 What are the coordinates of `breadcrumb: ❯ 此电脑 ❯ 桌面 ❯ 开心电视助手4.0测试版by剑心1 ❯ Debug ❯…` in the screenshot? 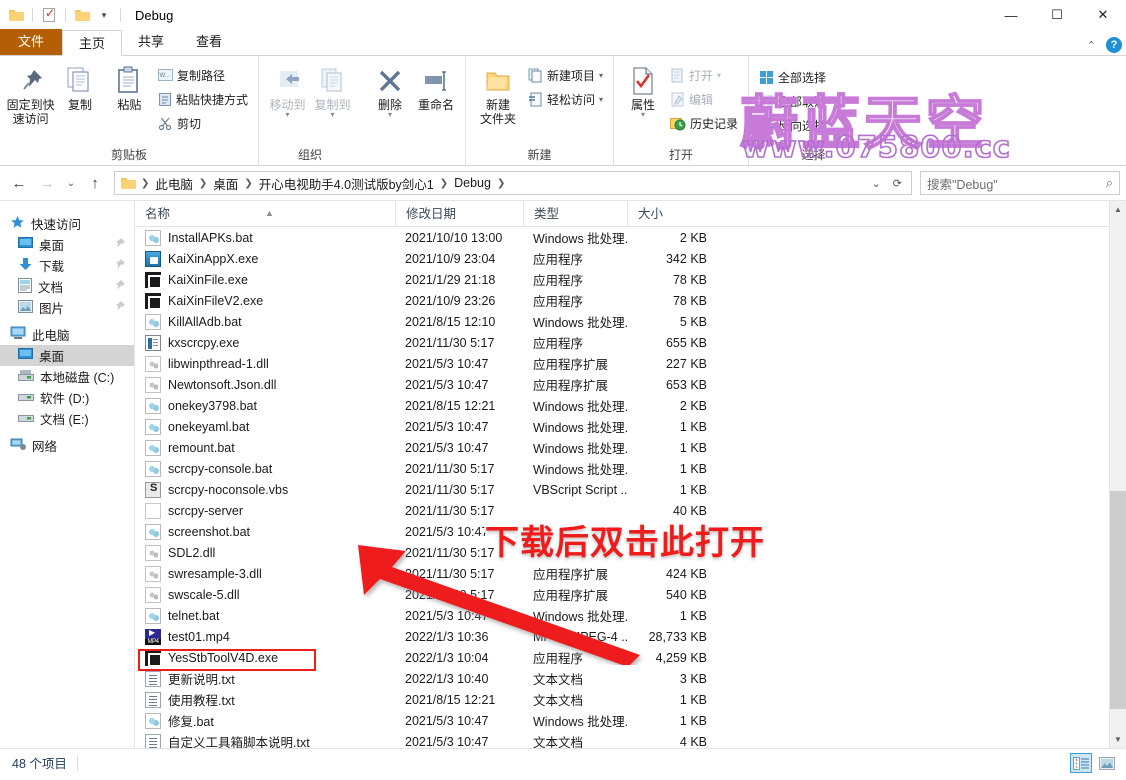 It's located at (513, 183).